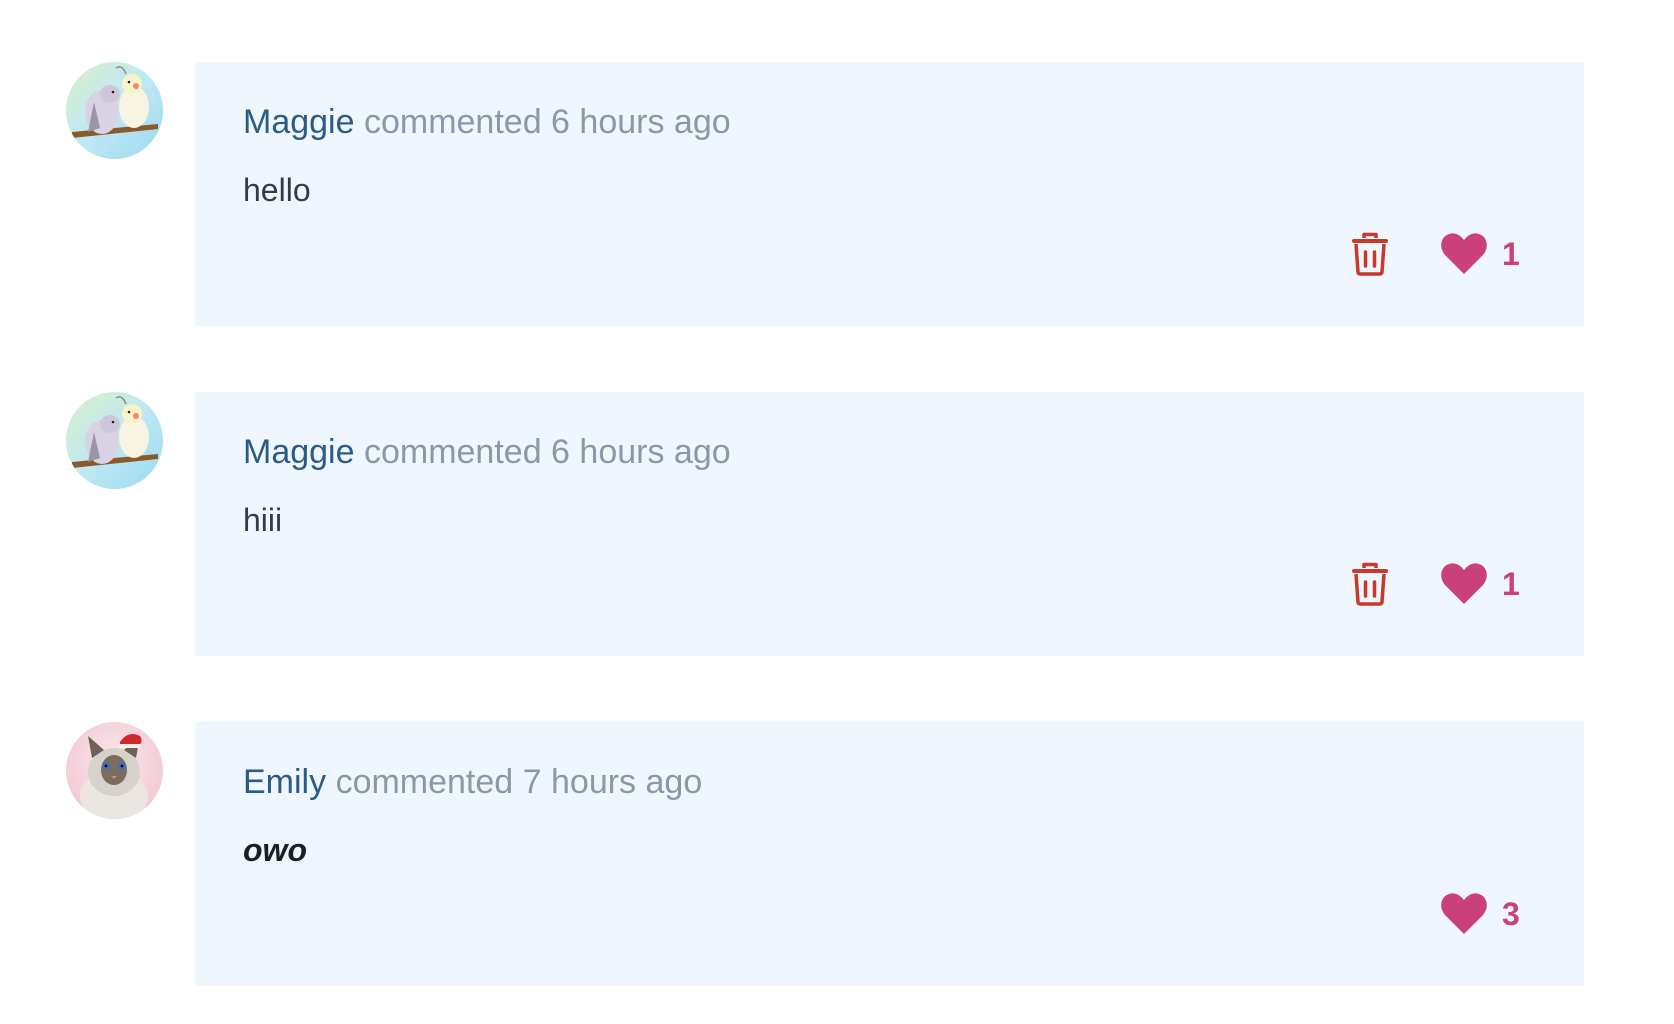  Describe the element at coordinates (1511, 913) in the screenshot. I see `like-count: 3` at that location.